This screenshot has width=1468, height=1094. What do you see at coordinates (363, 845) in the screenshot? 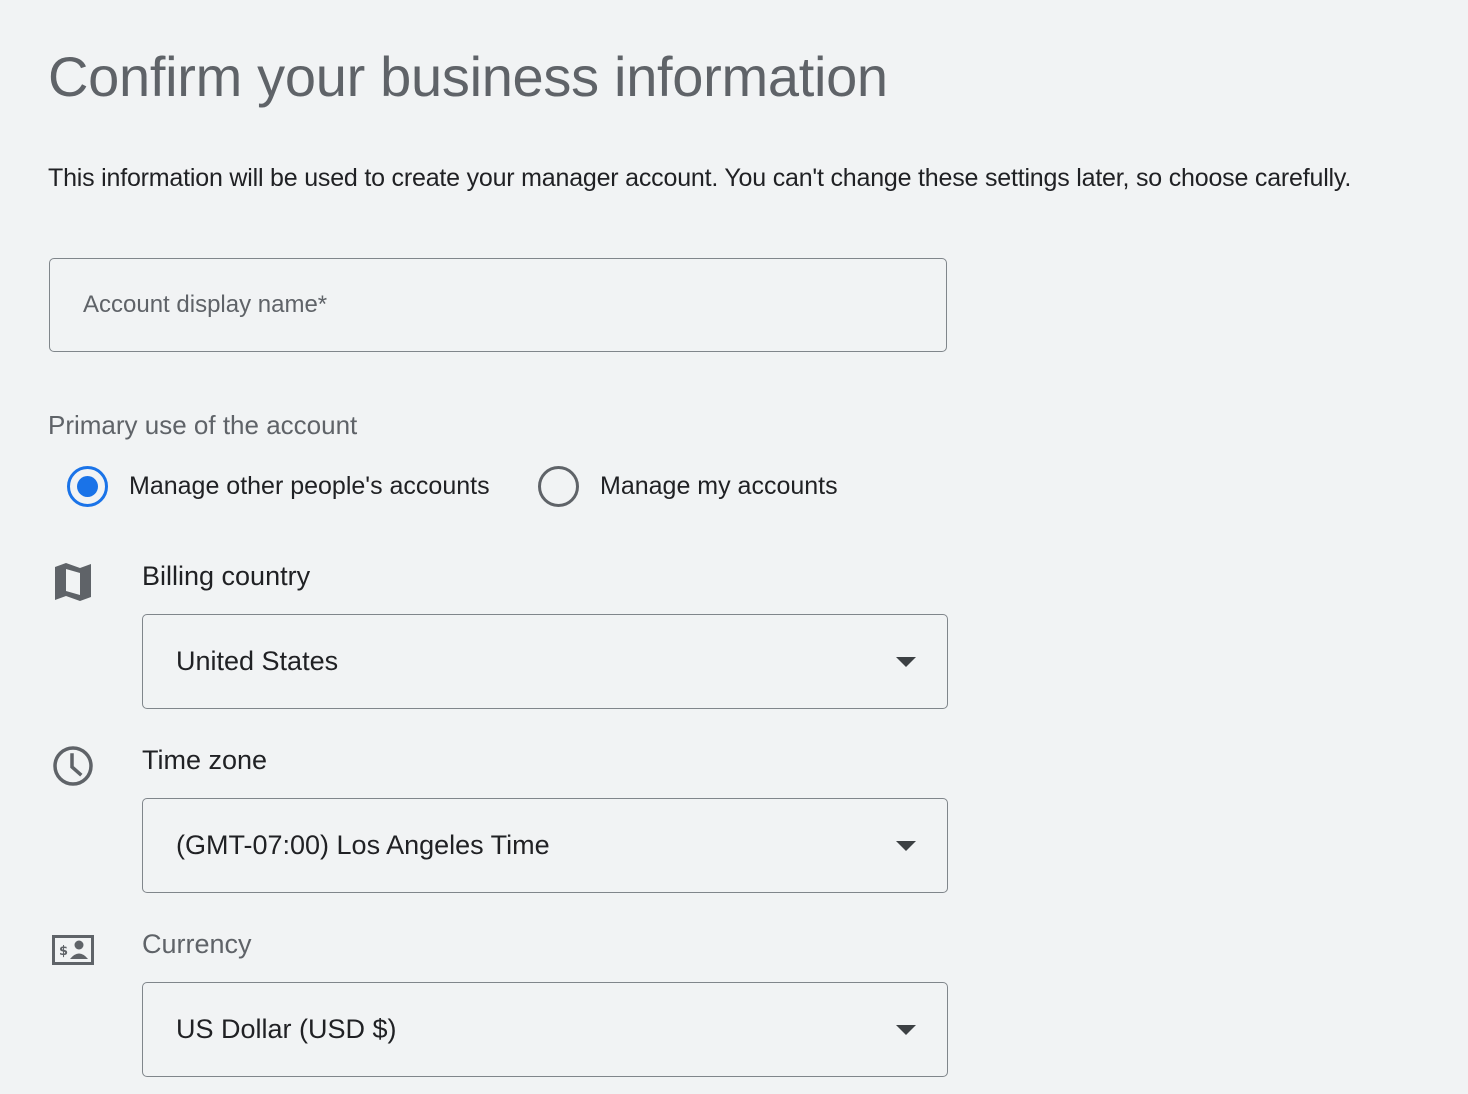
I see `time-zone-value: (GMT-07:00) Los Angeles Time` at bounding box center [363, 845].